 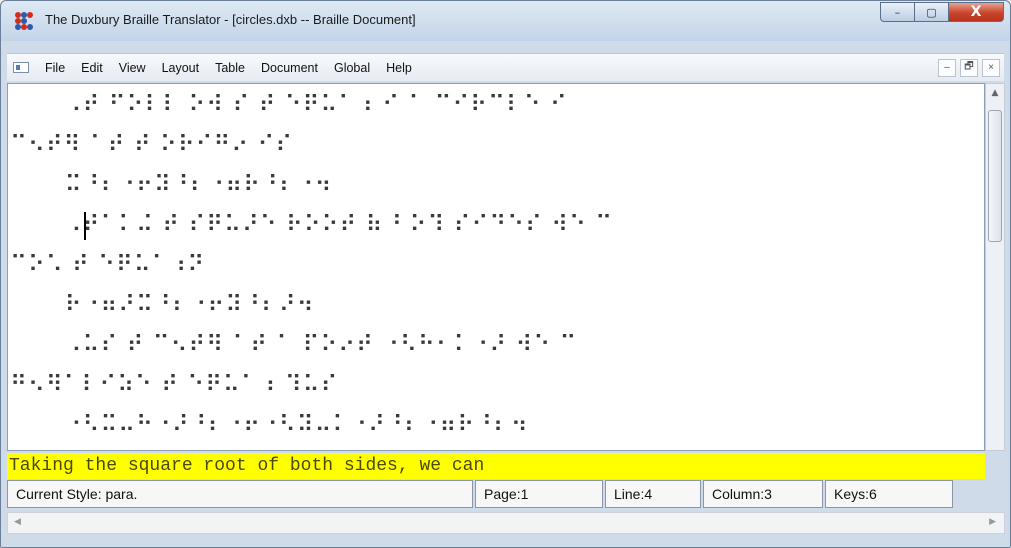 What do you see at coordinates (132, 68) in the screenshot?
I see `menu-view: View` at bounding box center [132, 68].